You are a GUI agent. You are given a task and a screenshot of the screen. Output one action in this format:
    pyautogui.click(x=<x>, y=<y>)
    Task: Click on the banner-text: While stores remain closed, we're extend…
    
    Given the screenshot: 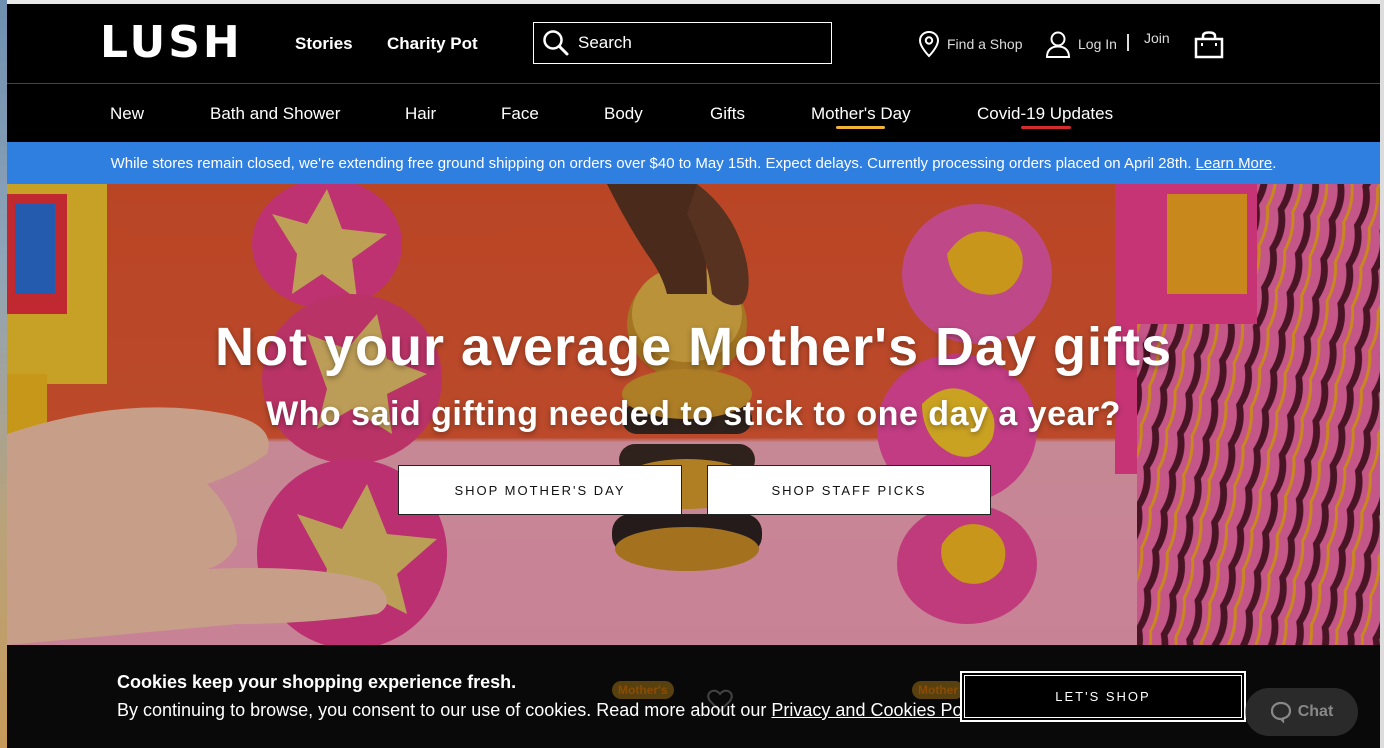 What is the action you would take?
    pyautogui.click(x=651, y=163)
    